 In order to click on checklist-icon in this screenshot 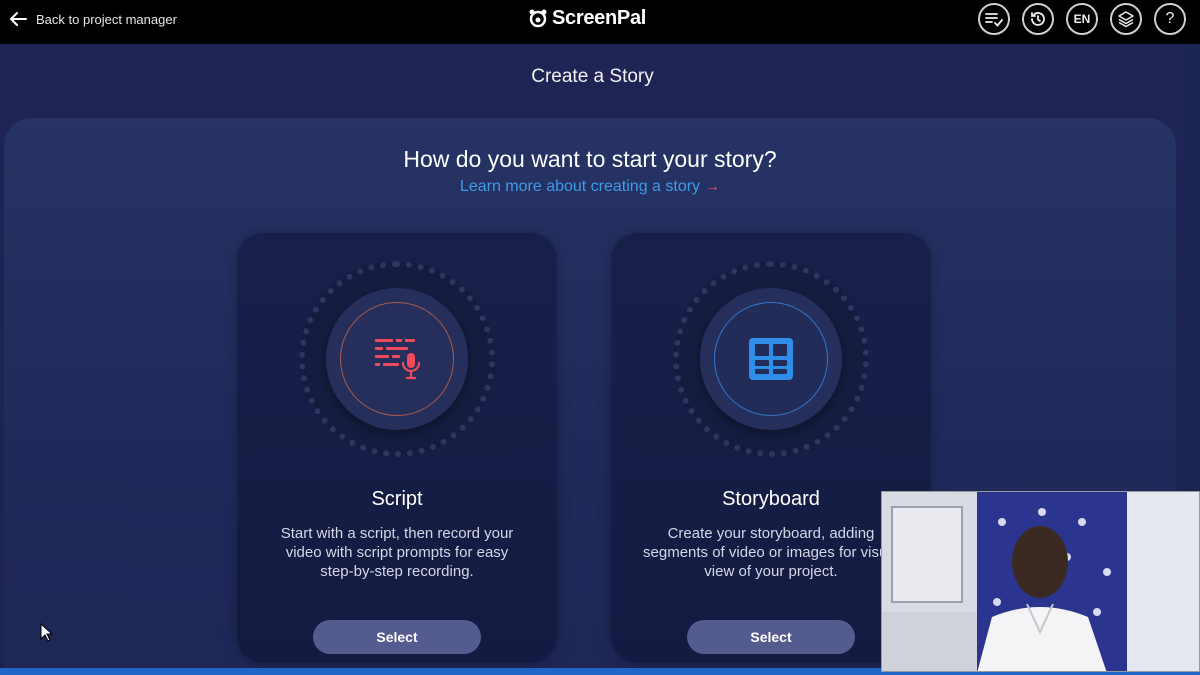, I will do `click(994, 20)`.